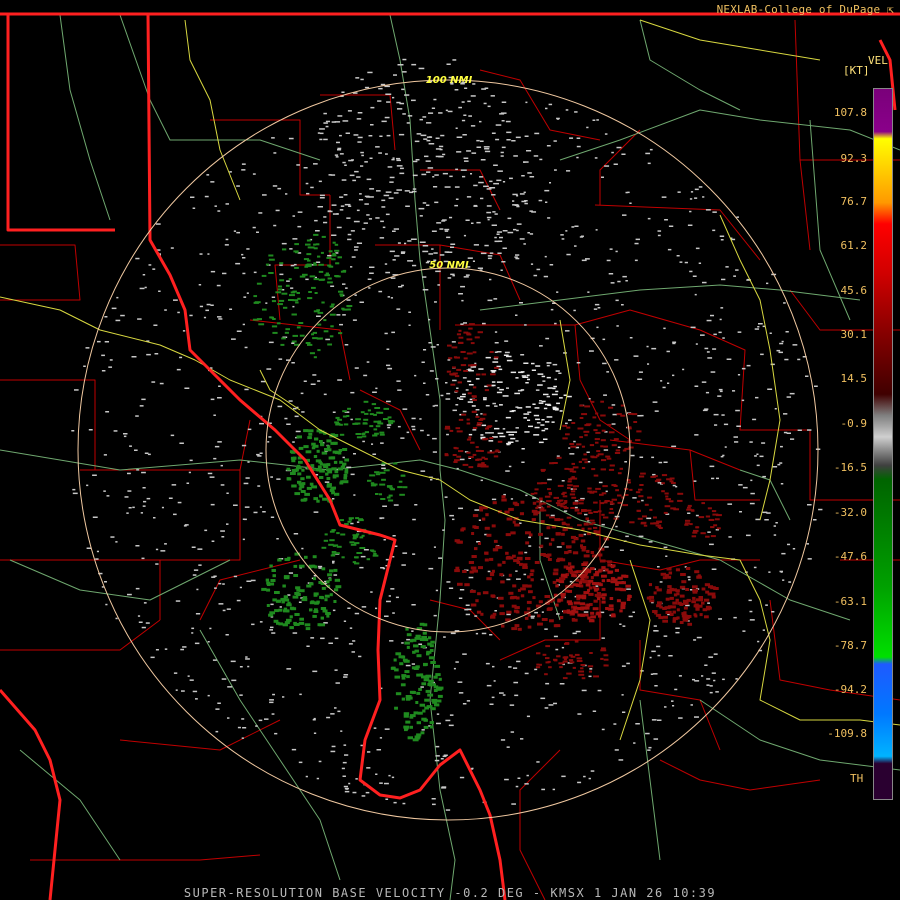  I want to click on colorbar-th-label: TH, so click(857, 778).